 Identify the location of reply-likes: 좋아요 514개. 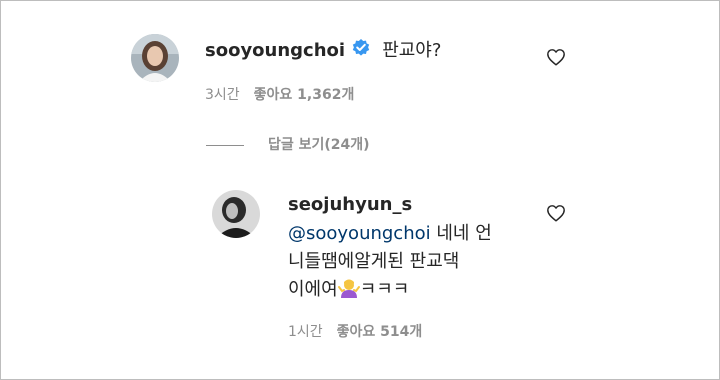
(380, 332).